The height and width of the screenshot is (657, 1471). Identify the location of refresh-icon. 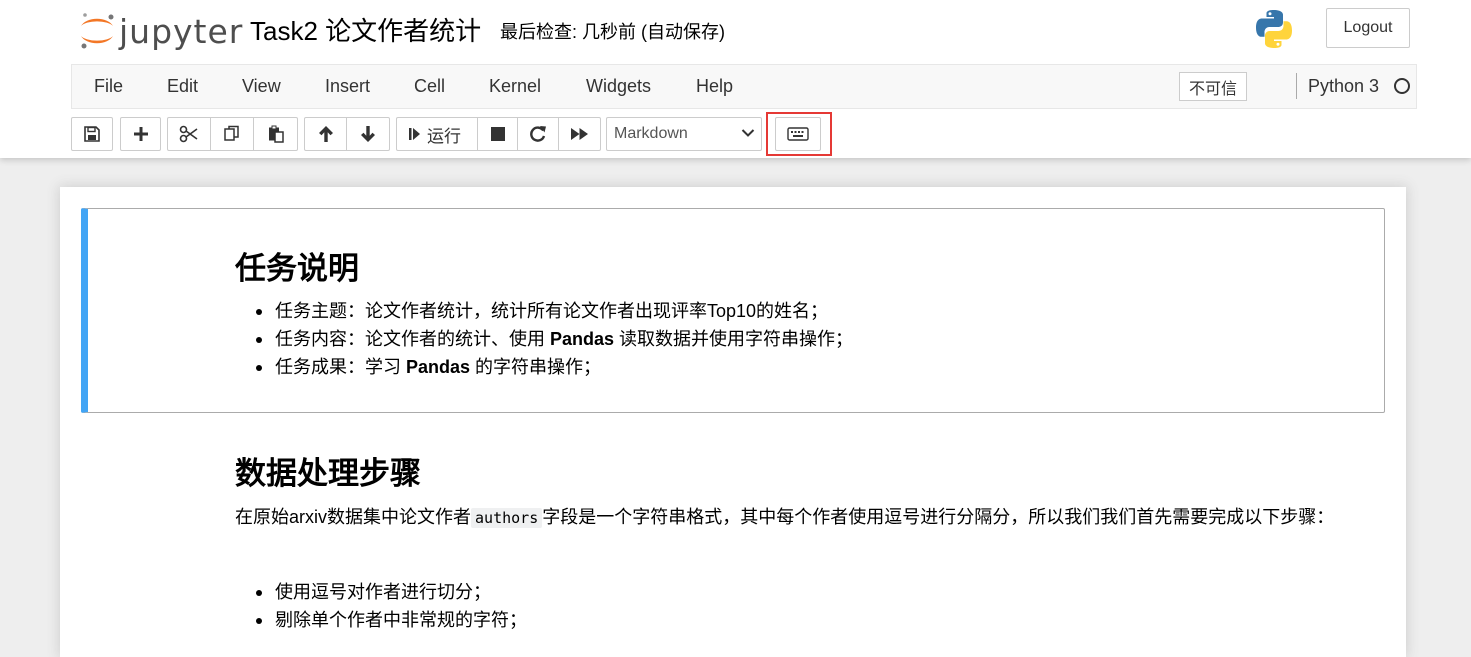
(538, 134).